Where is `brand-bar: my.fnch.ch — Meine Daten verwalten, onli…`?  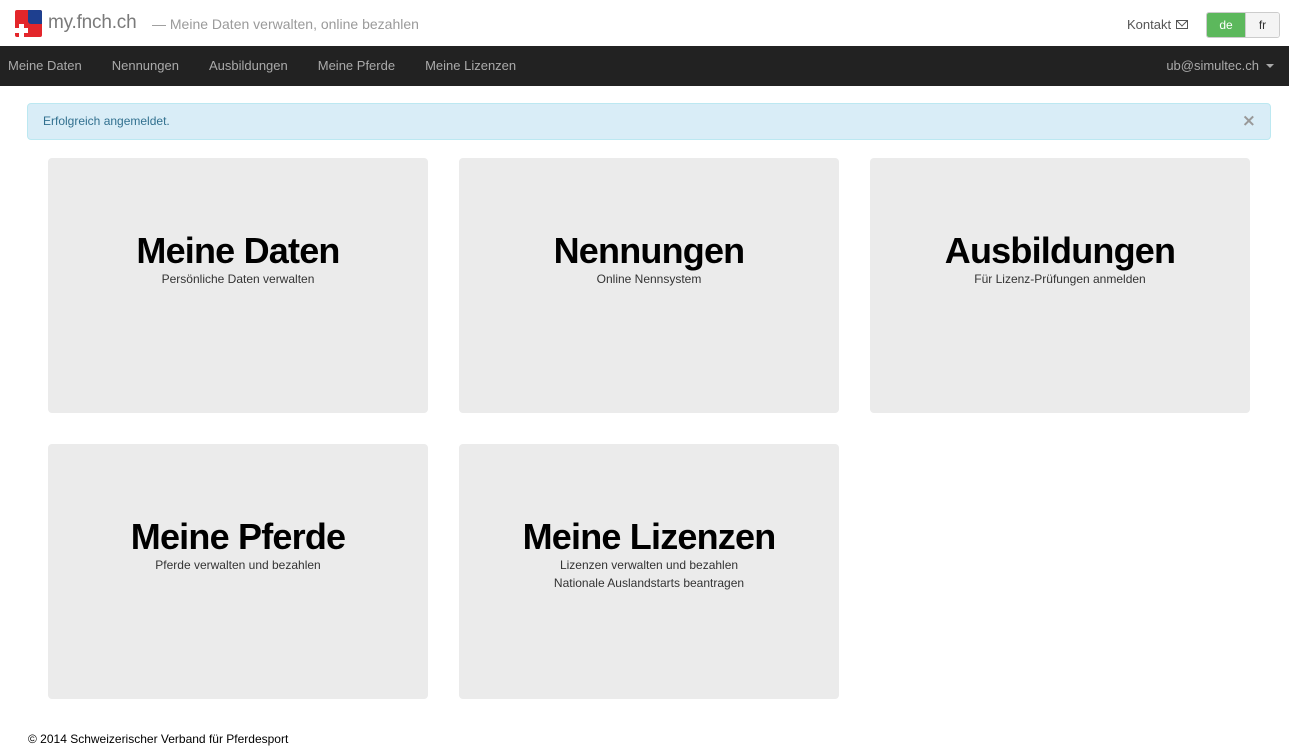 brand-bar: my.fnch.ch — Meine Daten verwalten, onli… is located at coordinates (644, 23).